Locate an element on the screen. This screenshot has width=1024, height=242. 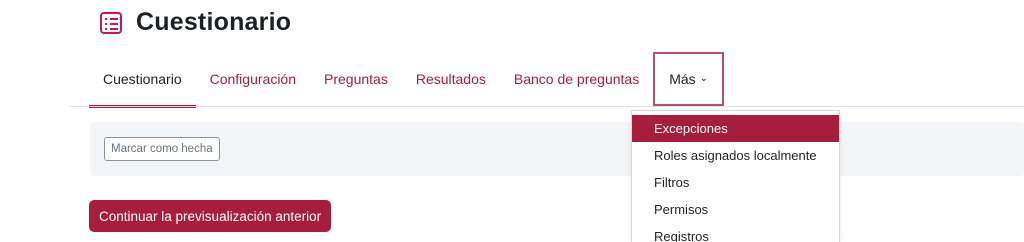
tab-banco-de-preguntas: Banco de preguntas is located at coordinates (576, 79).